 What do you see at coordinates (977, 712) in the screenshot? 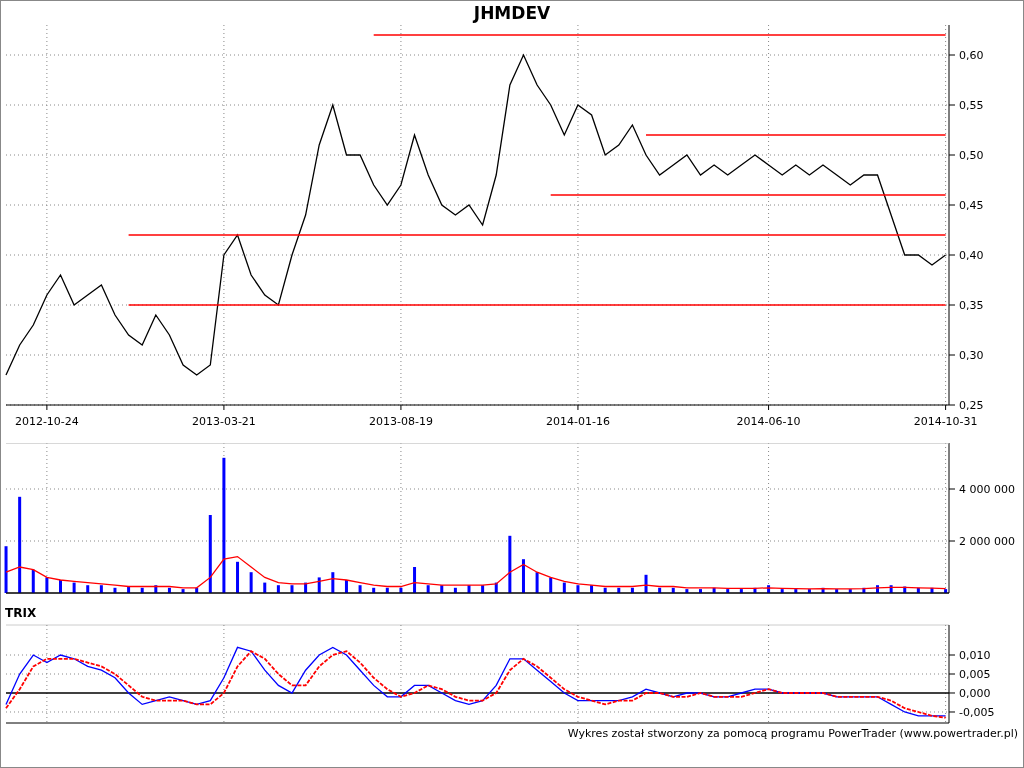
I see `axis-label: -0,005` at bounding box center [977, 712].